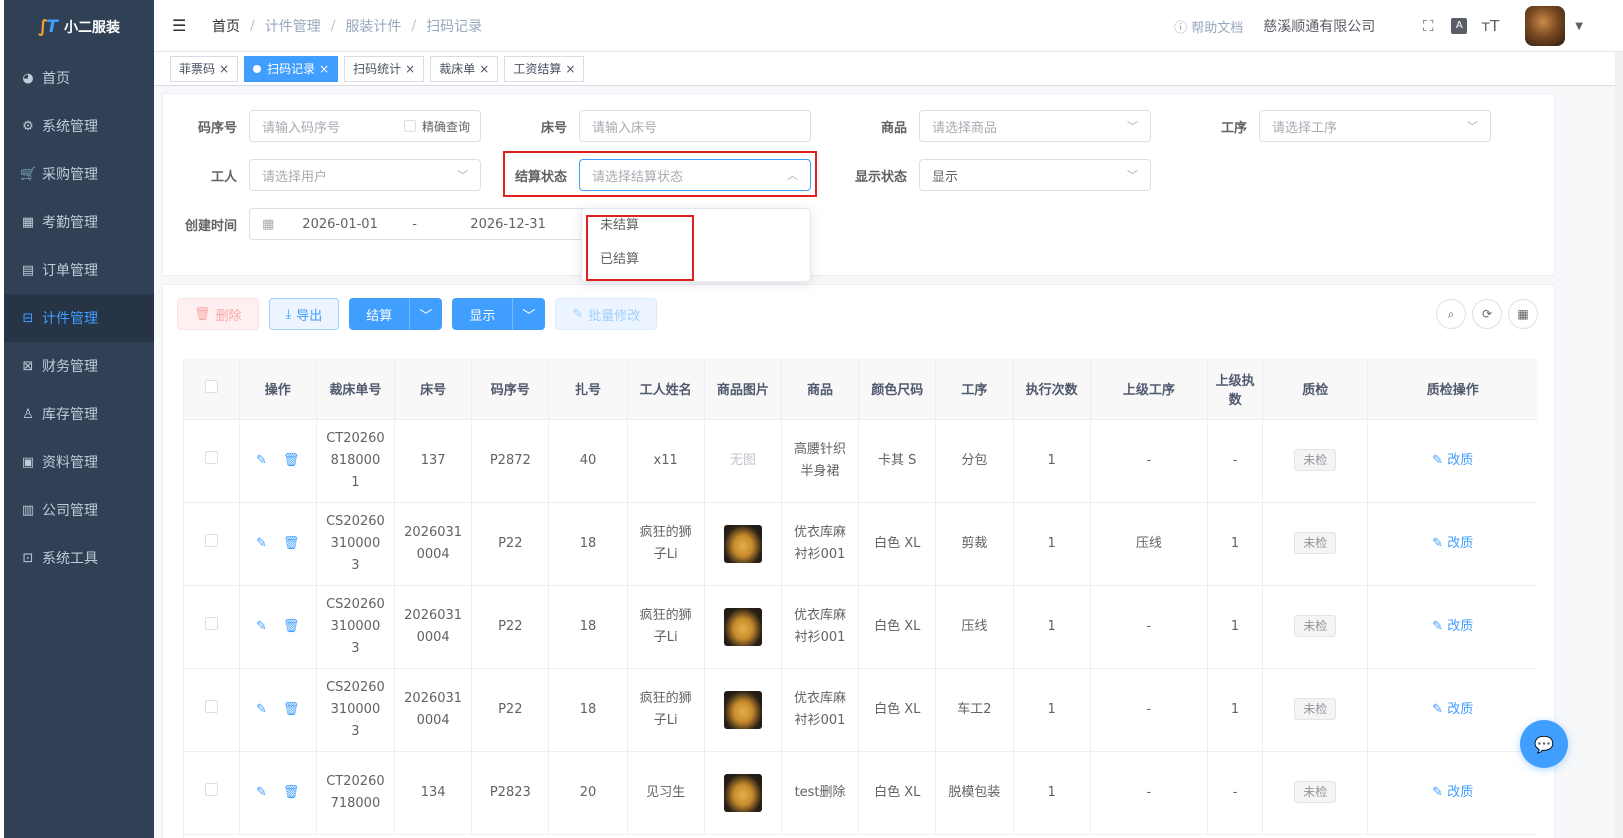 The height and width of the screenshot is (838, 1623). What do you see at coordinates (79, 366) in the screenshot?
I see `sidebar-item: ⊠ 财务管理` at bounding box center [79, 366].